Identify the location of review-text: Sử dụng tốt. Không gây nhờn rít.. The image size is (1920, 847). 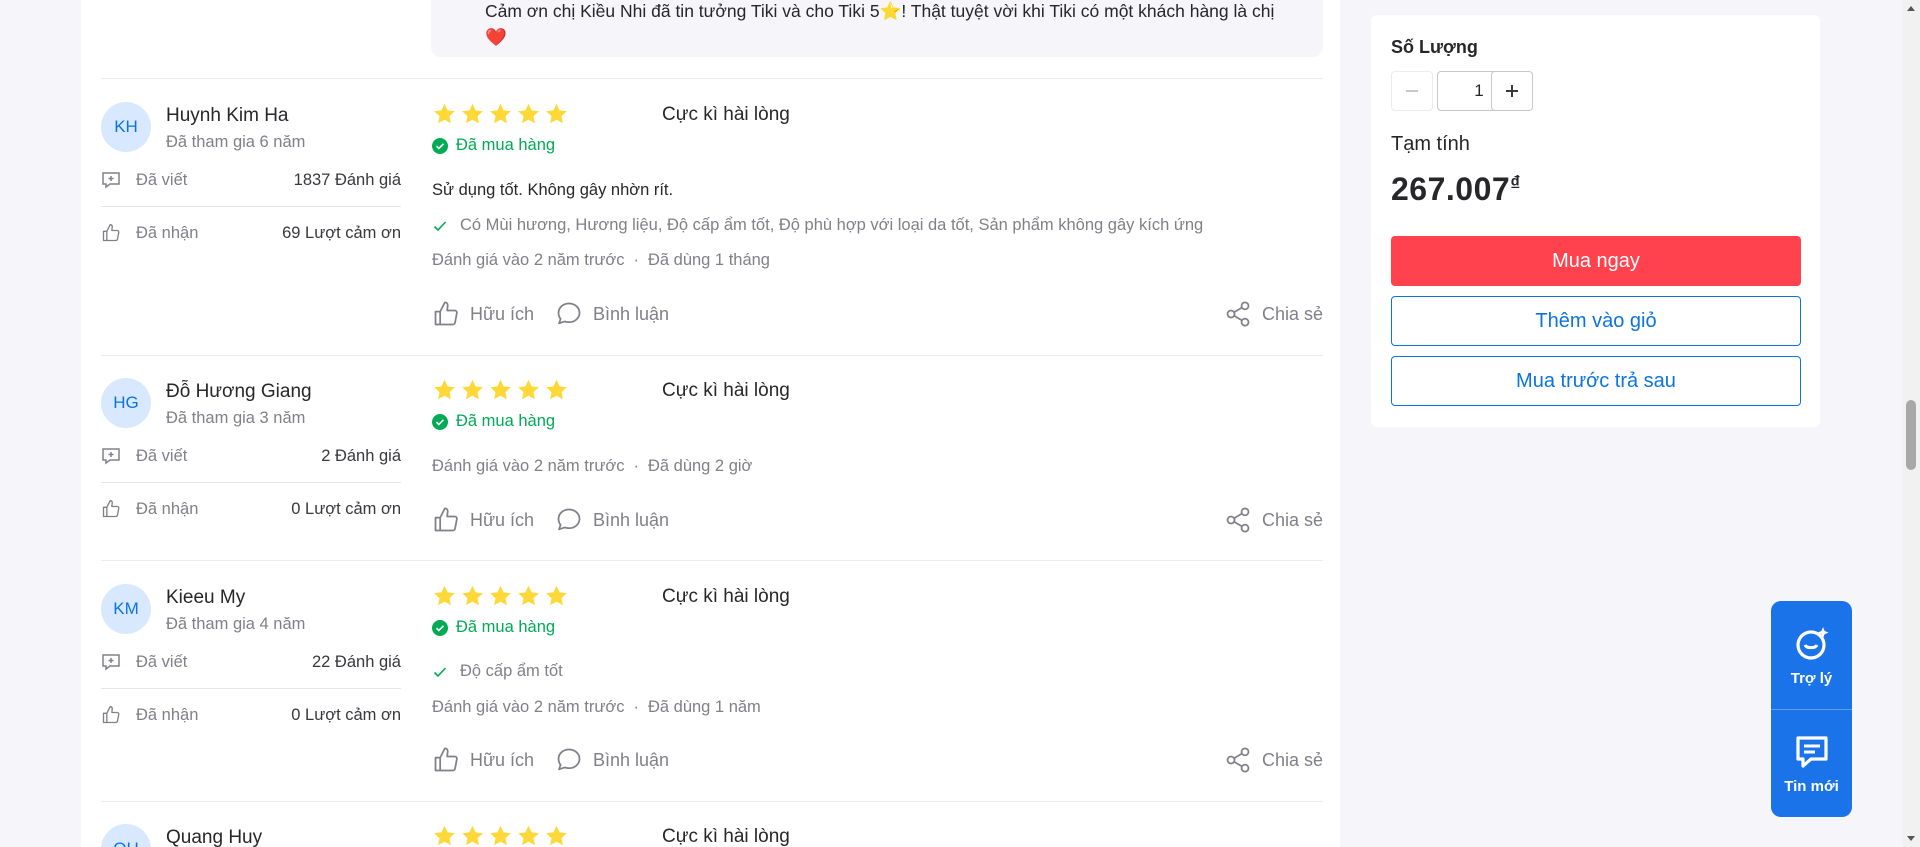
(553, 190).